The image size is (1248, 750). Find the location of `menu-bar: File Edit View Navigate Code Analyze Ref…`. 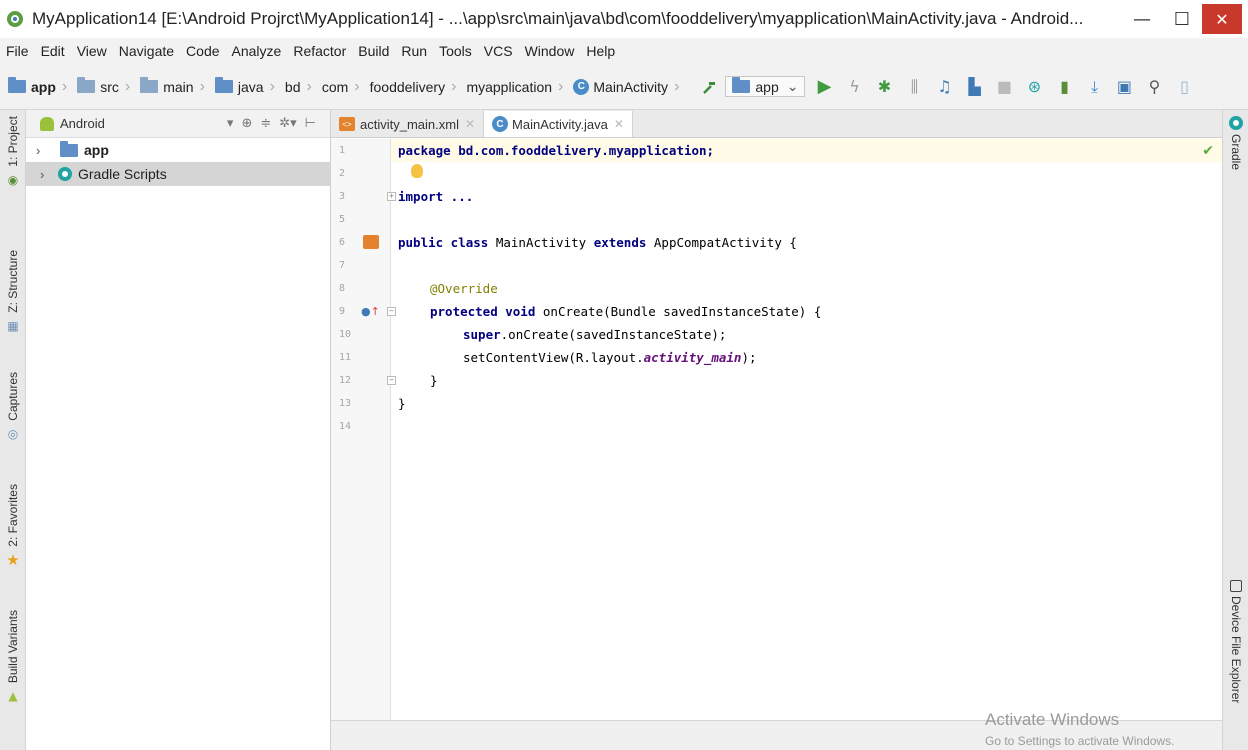

menu-bar: File Edit View Navigate Code Analyze Ref… is located at coordinates (624, 51).